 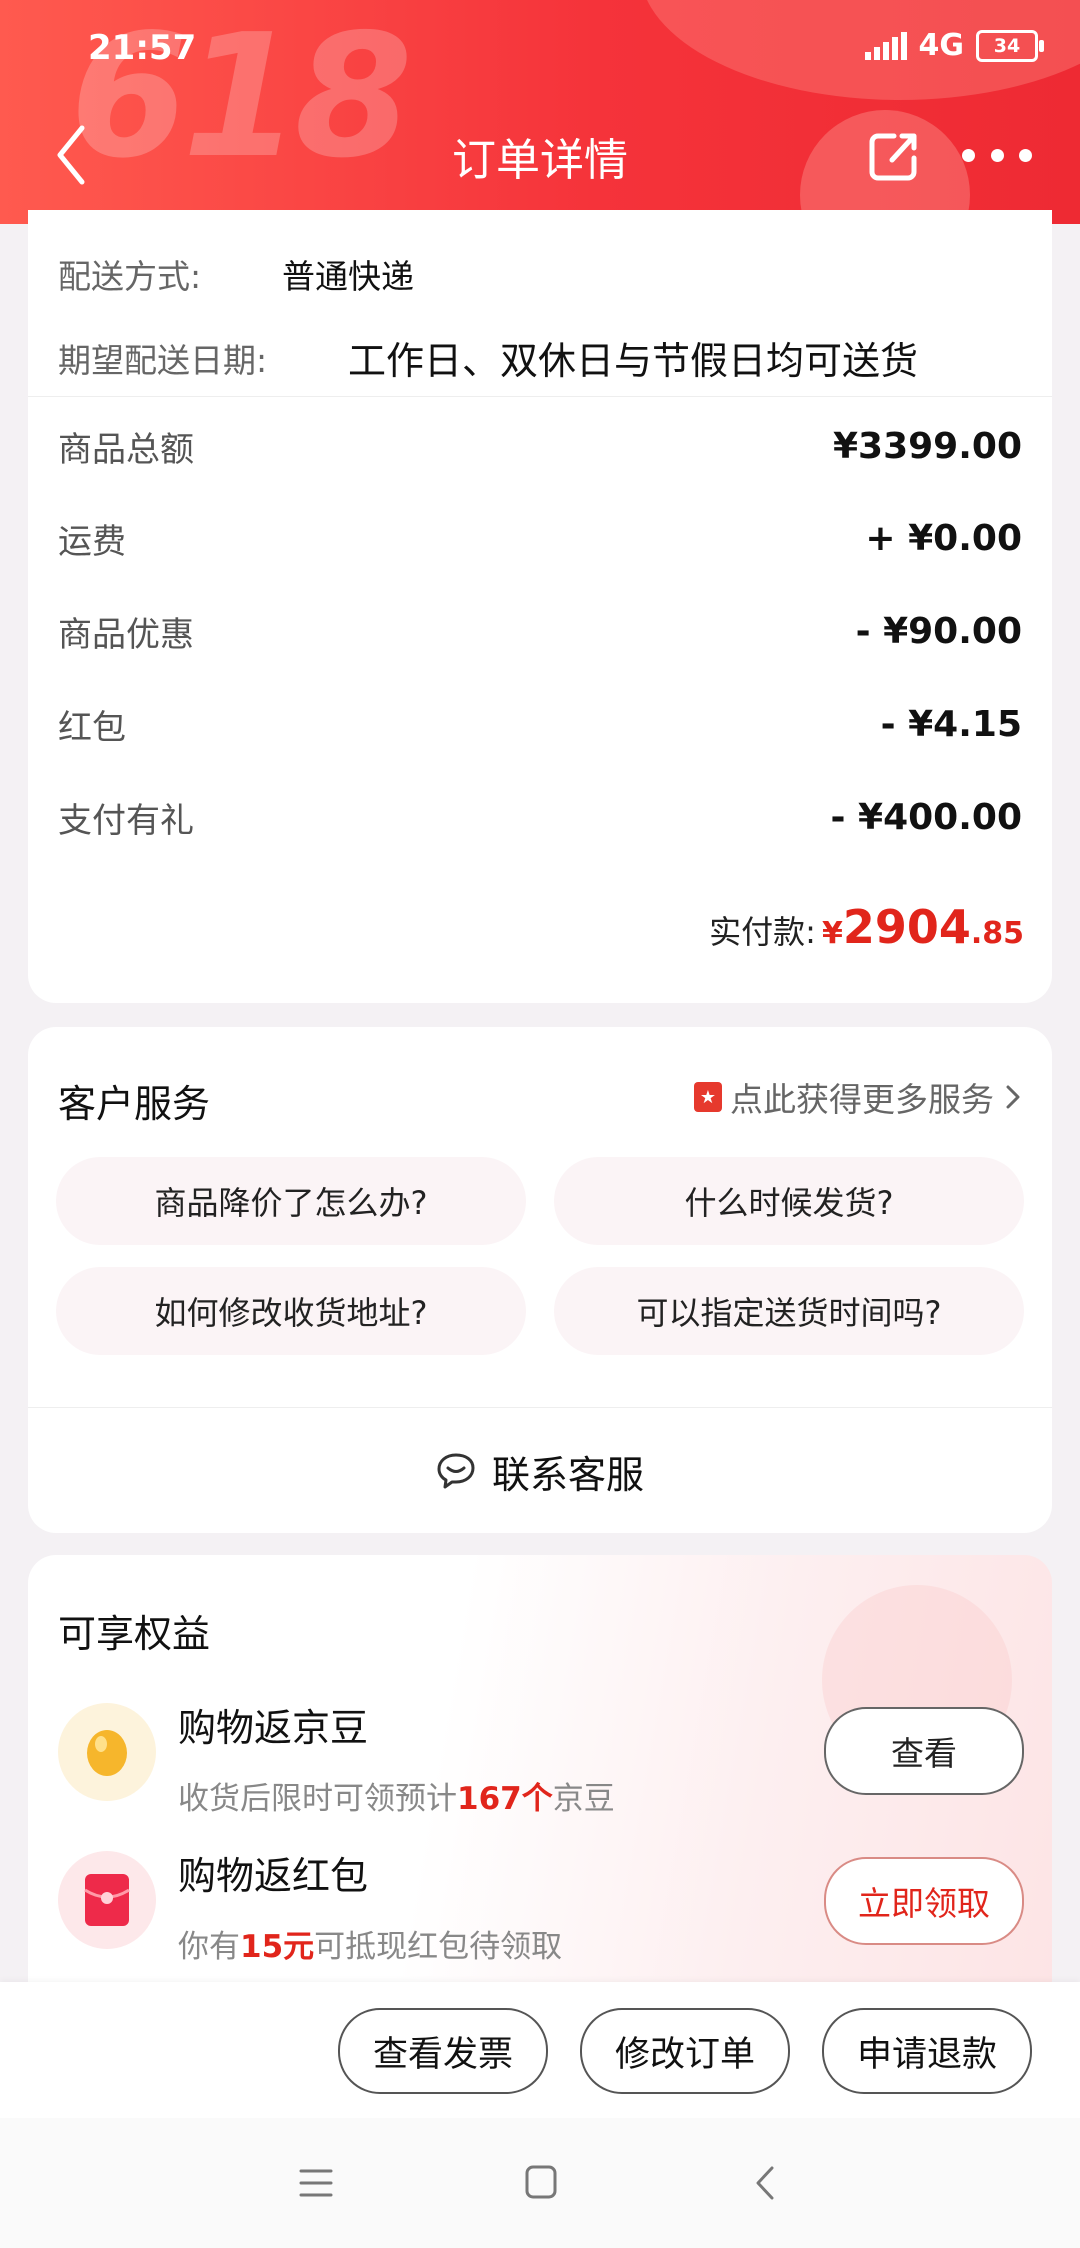 What do you see at coordinates (708, 1097) in the screenshot?
I see `star-badge-icon: ★` at bounding box center [708, 1097].